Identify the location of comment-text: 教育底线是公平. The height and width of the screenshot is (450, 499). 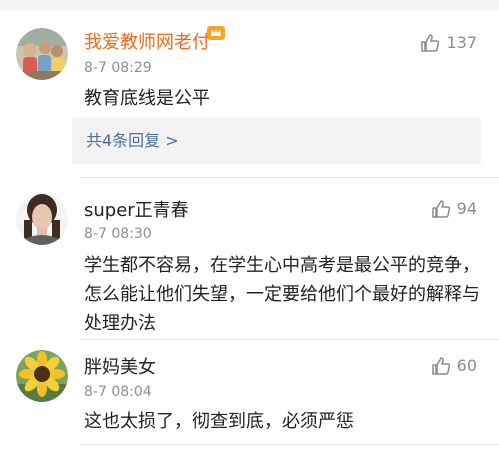
(147, 98).